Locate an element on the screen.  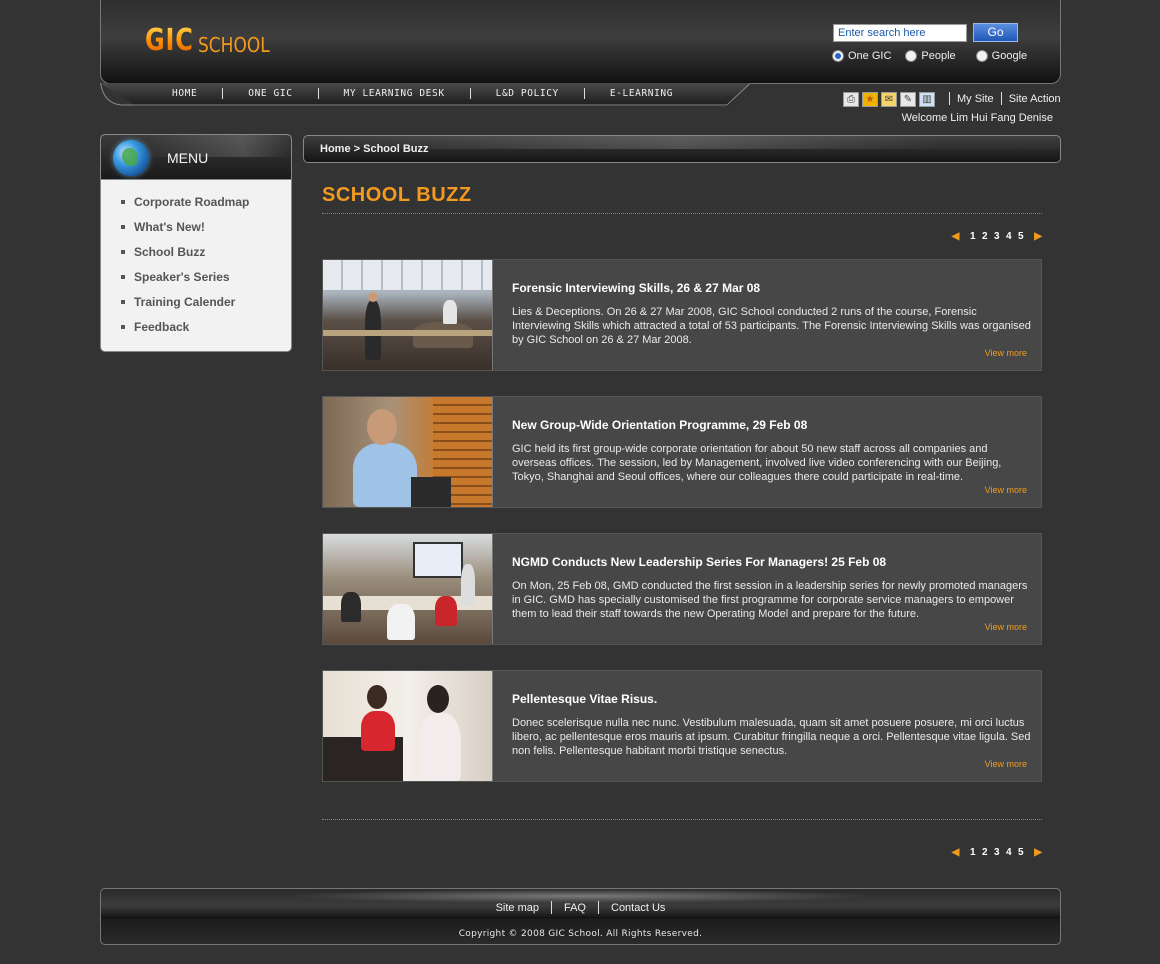
scope-one-gic-label: One GIC is located at coordinates (870, 56).